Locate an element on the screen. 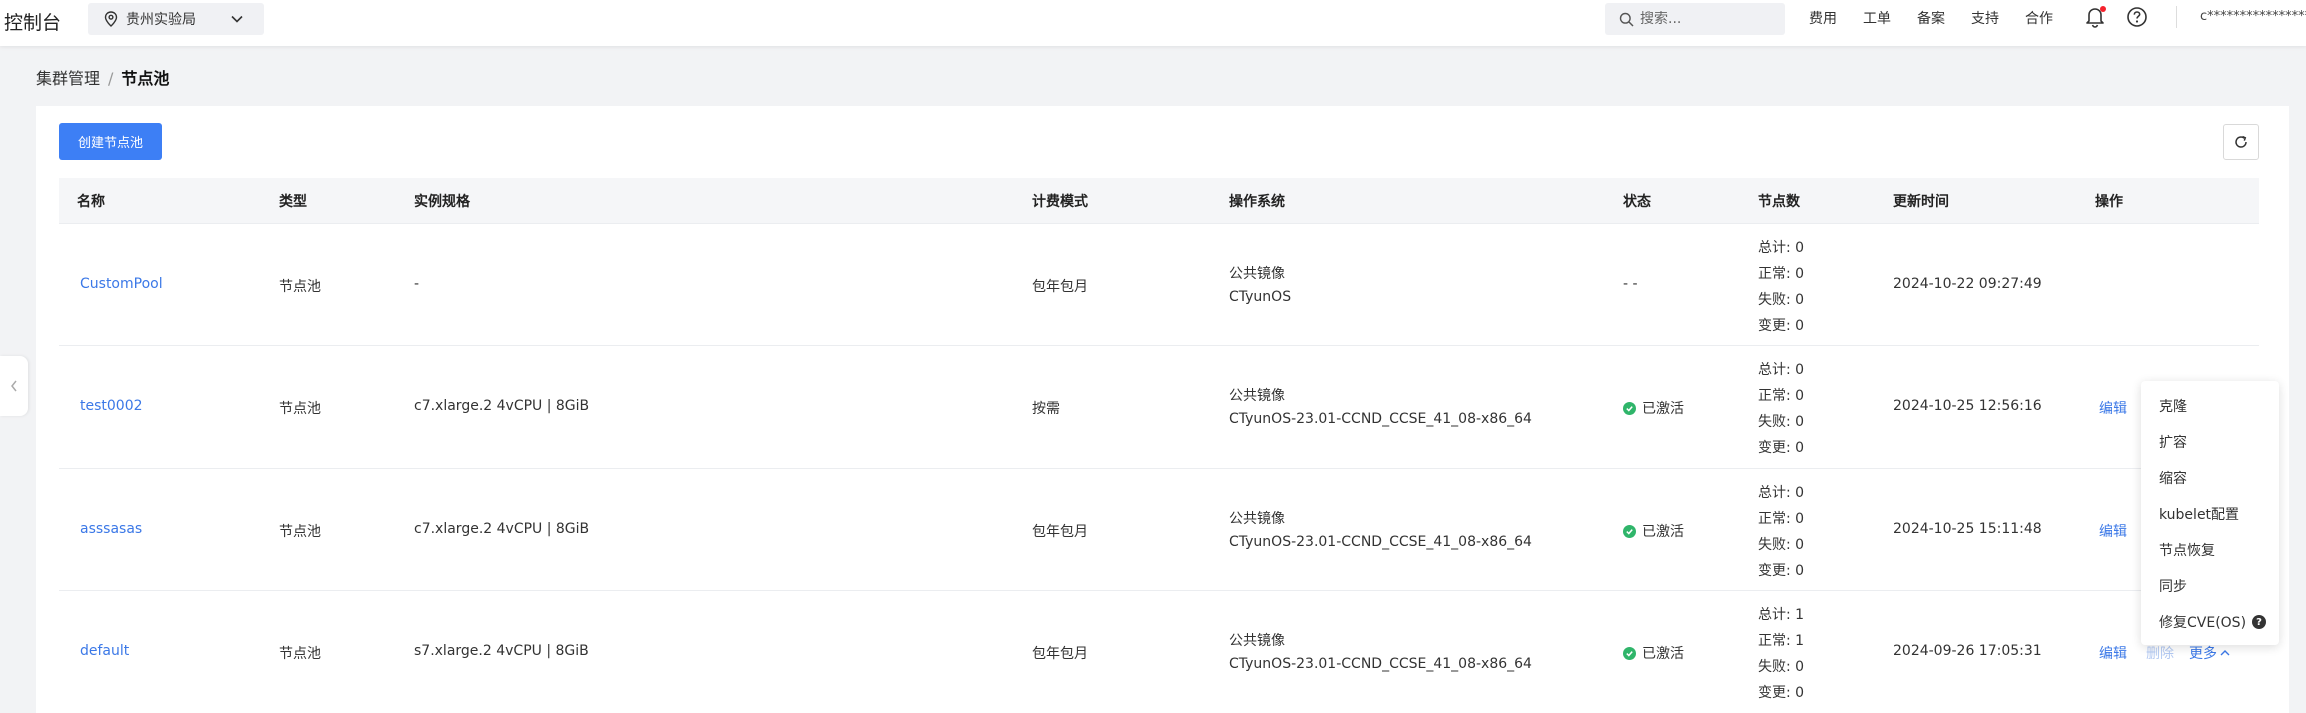 Image resolution: width=2306 pixels, height=713 pixels. menu-item-scale-in: 缩容 is located at coordinates (2173, 478).